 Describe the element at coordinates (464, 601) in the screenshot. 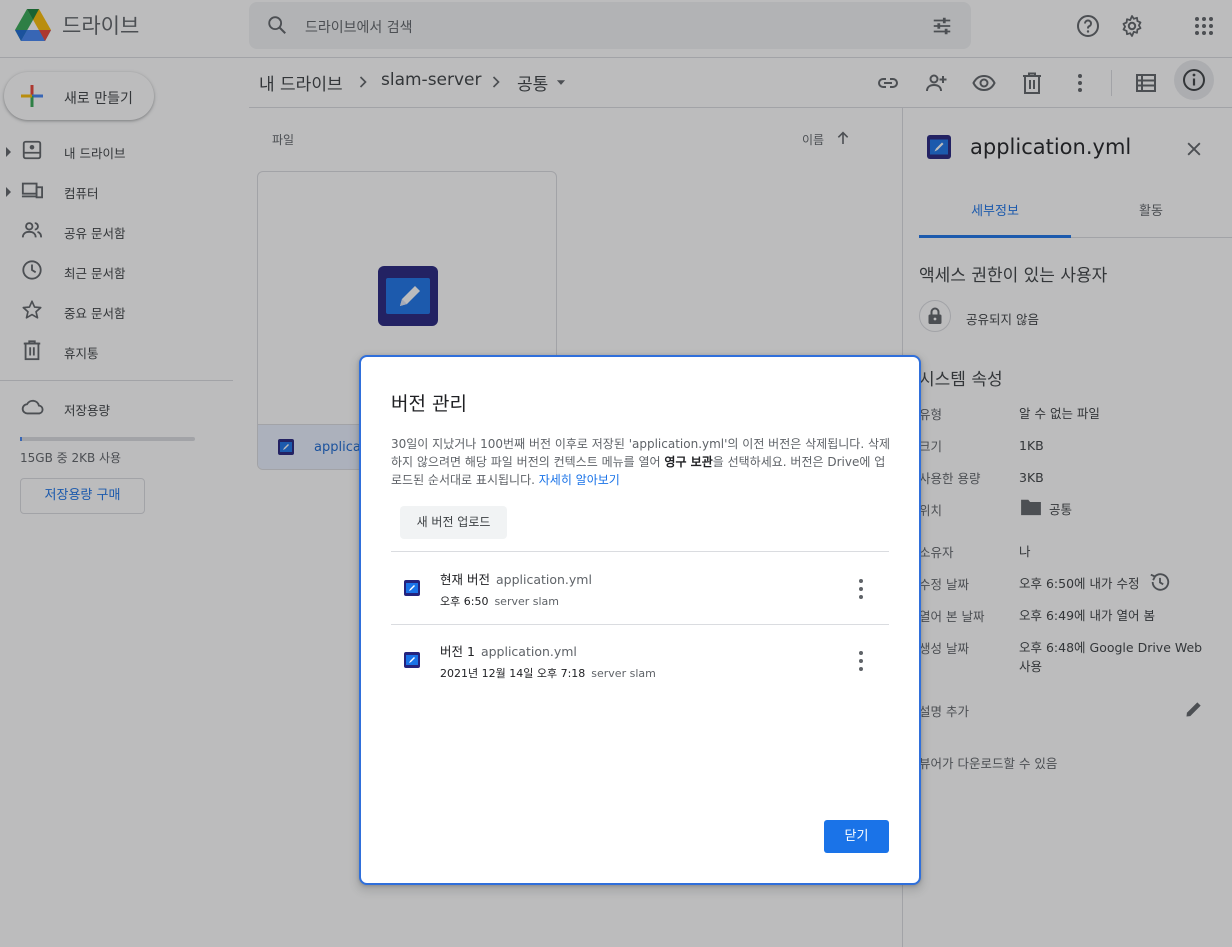

I see `version-date: 오후 6:50` at that location.